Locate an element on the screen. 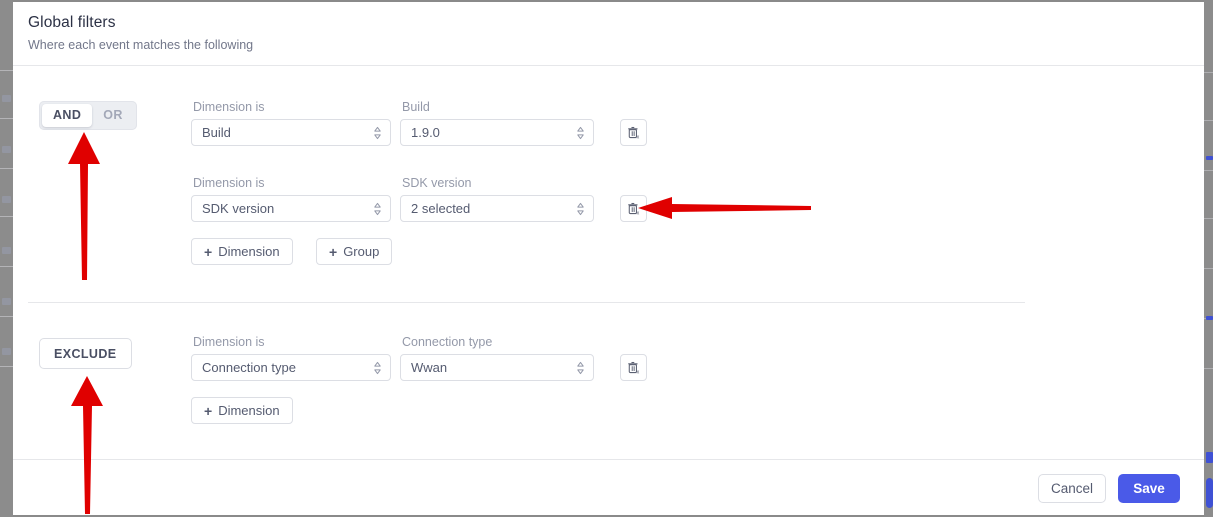 The image size is (1213, 517). value-field-label: Build is located at coordinates (416, 107).